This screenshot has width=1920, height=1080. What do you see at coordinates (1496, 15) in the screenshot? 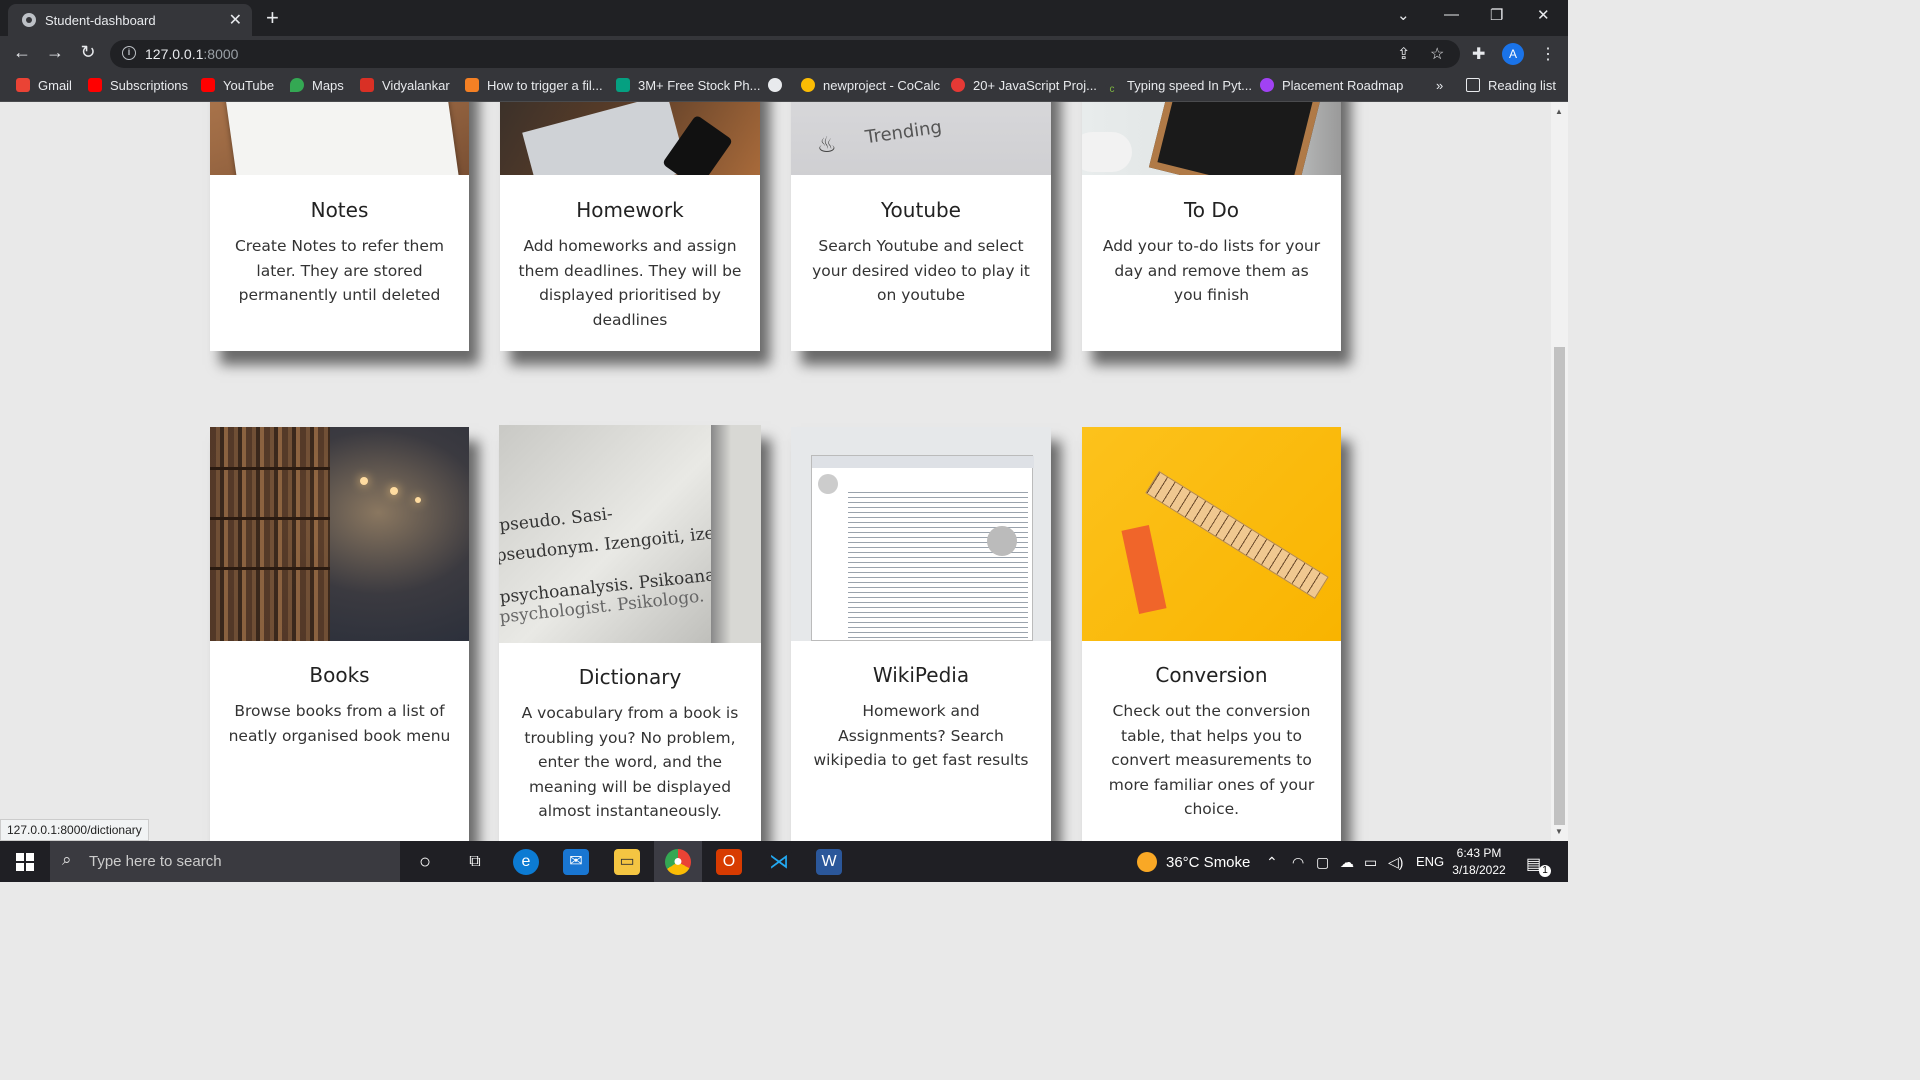
I see `restore-button: ❐` at bounding box center [1496, 15].